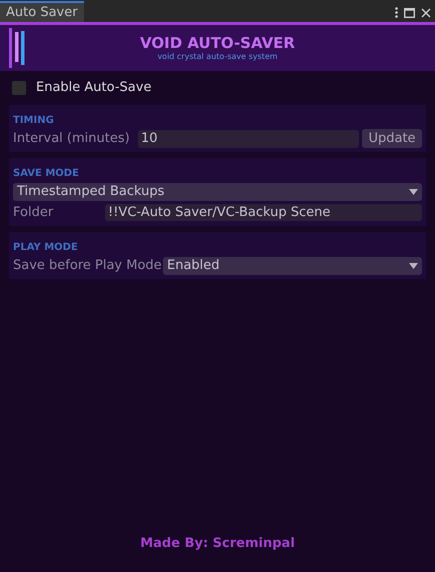 The height and width of the screenshot is (572, 435). Describe the element at coordinates (217, 43) in the screenshot. I see `app-title: VOID AUTO-SAVER` at that location.